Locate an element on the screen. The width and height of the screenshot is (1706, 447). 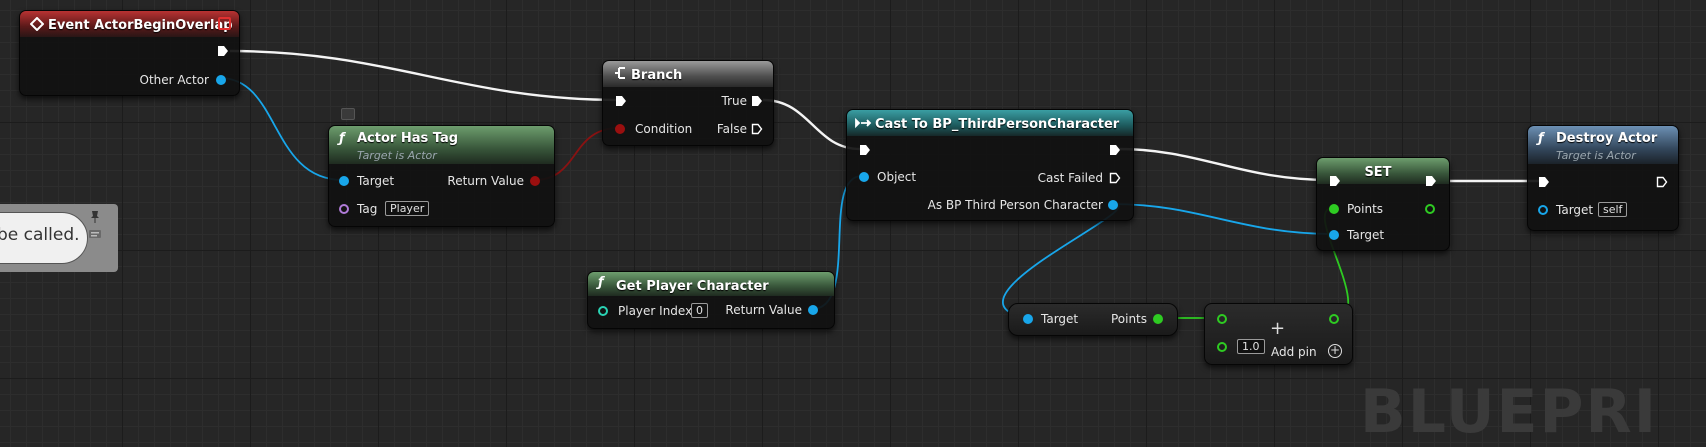
tag-input: Player is located at coordinates (407, 208).